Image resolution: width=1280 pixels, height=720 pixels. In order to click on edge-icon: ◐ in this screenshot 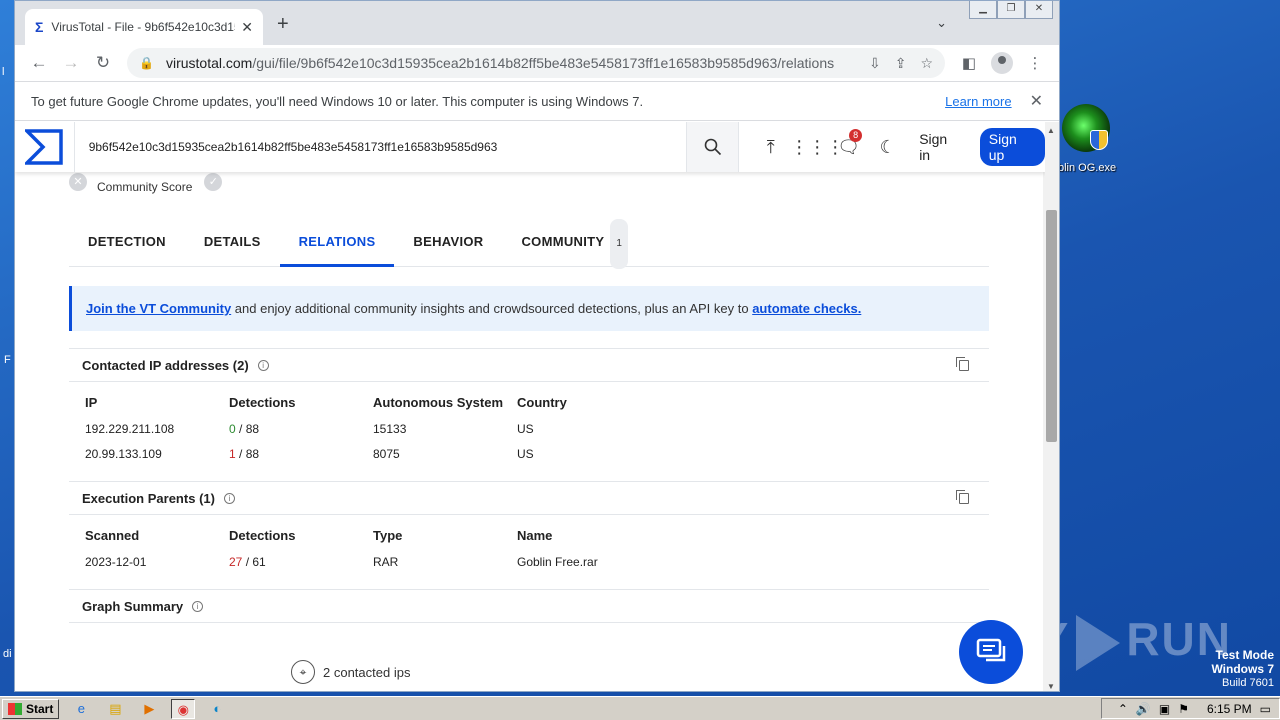, I will do `click(217, 709)`.